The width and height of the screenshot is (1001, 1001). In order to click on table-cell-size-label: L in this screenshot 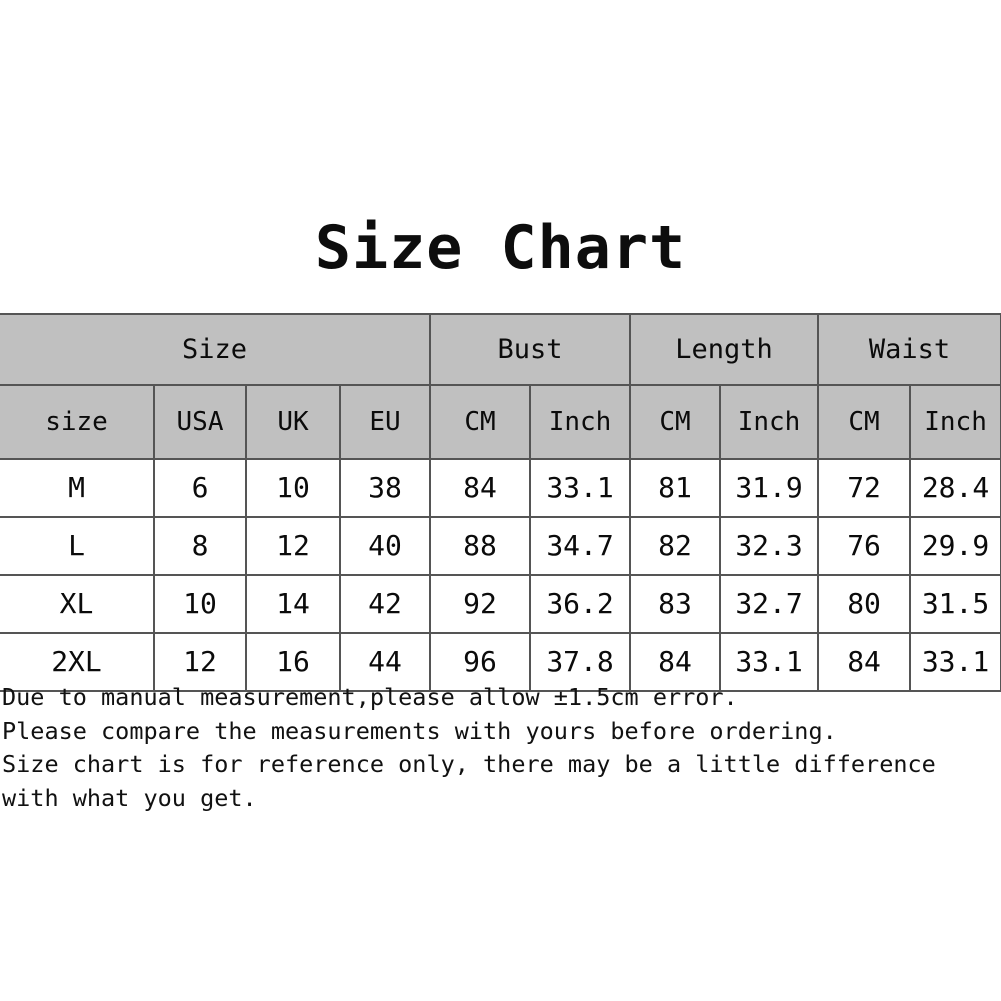, I will do `click(77, 546)`.